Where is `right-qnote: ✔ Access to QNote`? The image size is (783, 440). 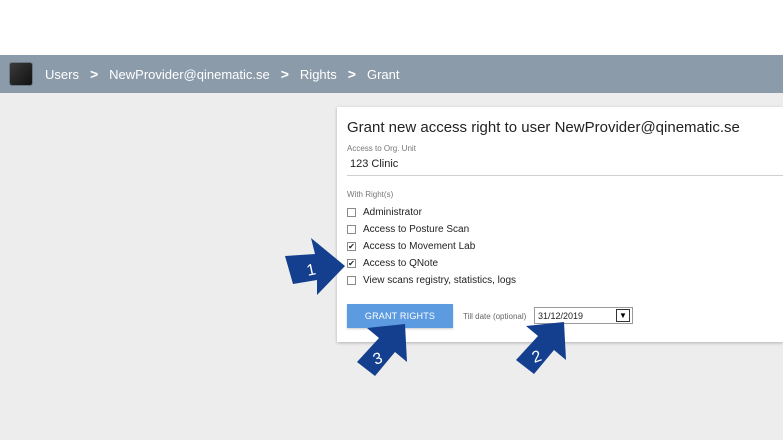
right-qnote: ✔ Access to QNote is located at coordinates (392, 263).